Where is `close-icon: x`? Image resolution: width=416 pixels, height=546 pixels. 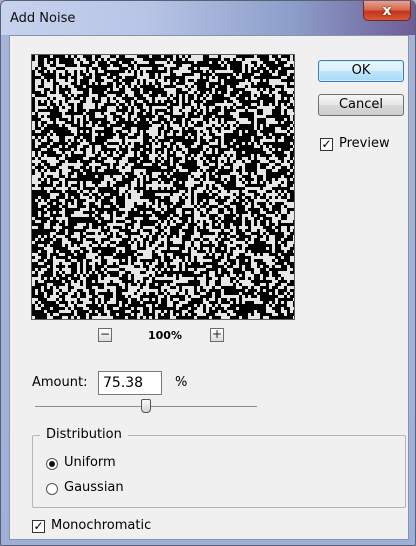 close-icon: x is located at coordinates (387, 10).